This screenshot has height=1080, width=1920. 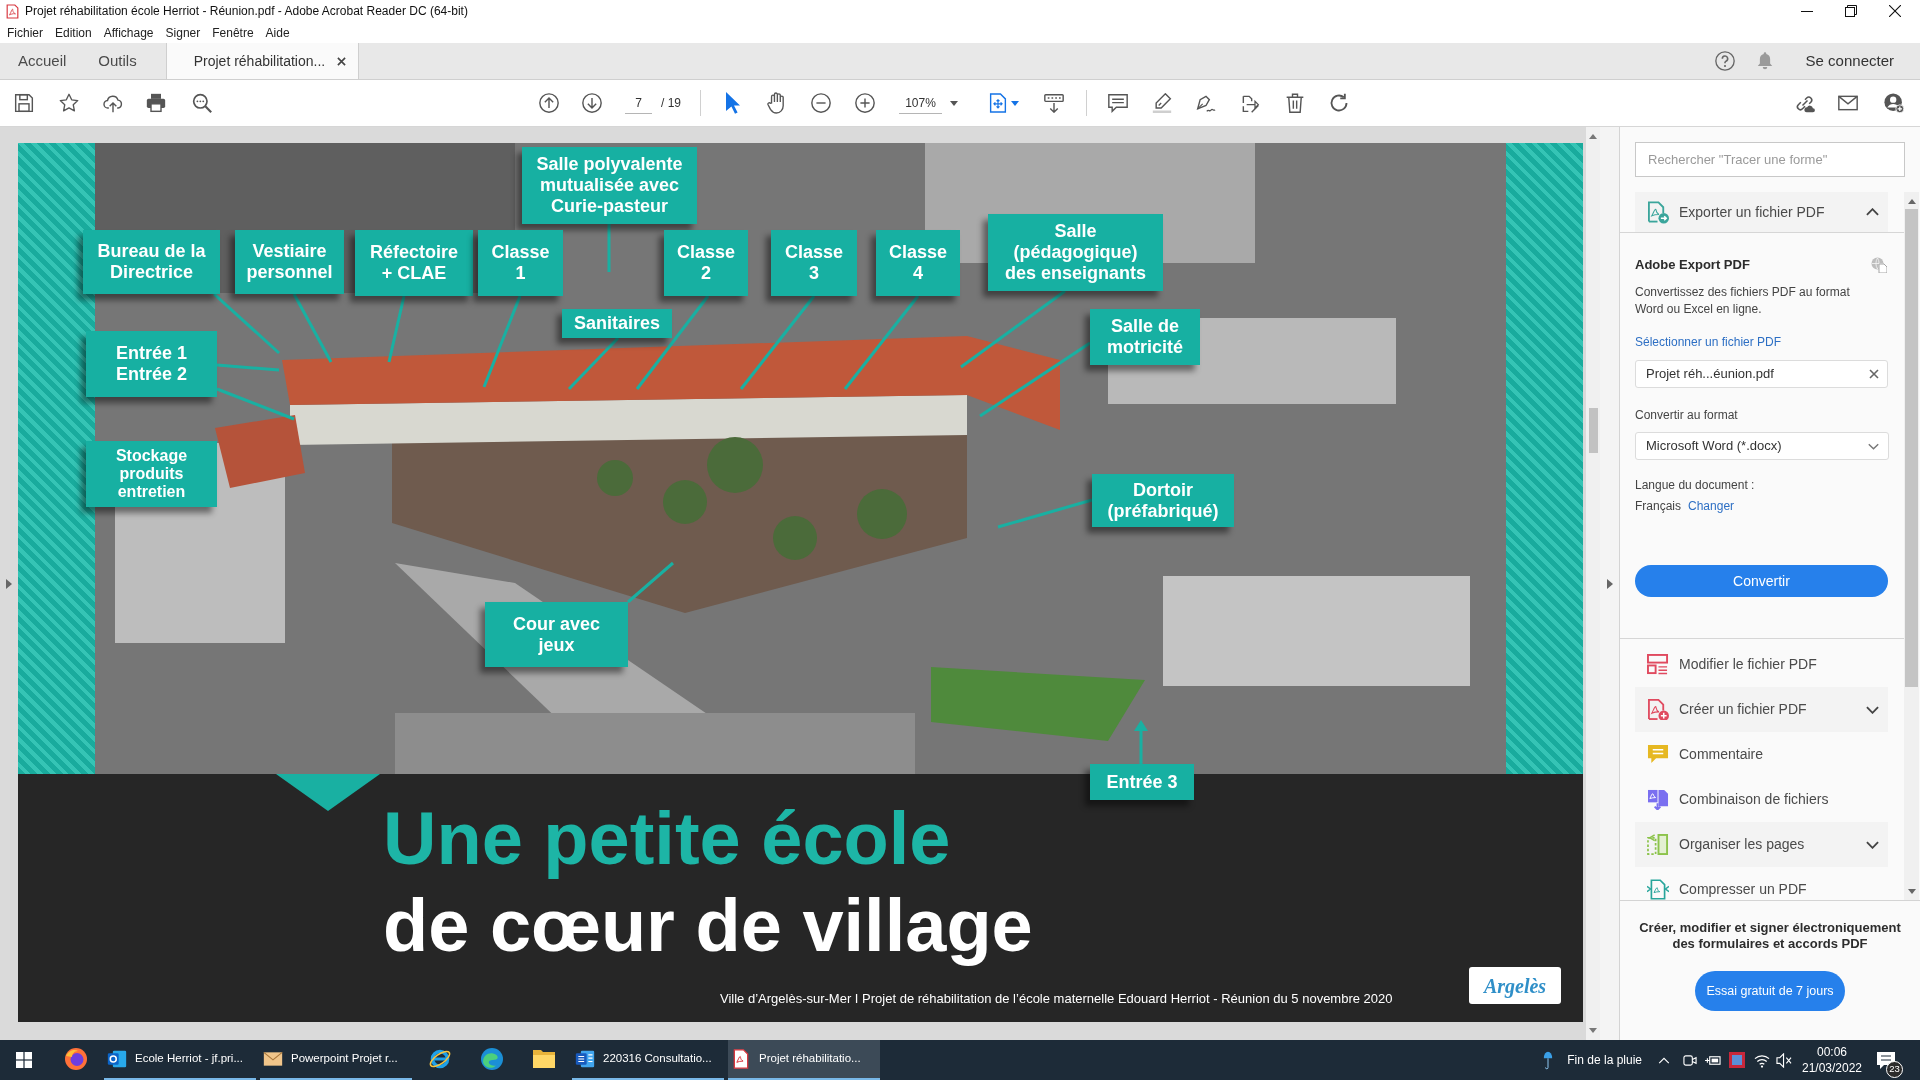 What do you see at coordinates (1690, 1060) in the screenshot?
I see `camera-icon` at bounding box center [1690, 1060].